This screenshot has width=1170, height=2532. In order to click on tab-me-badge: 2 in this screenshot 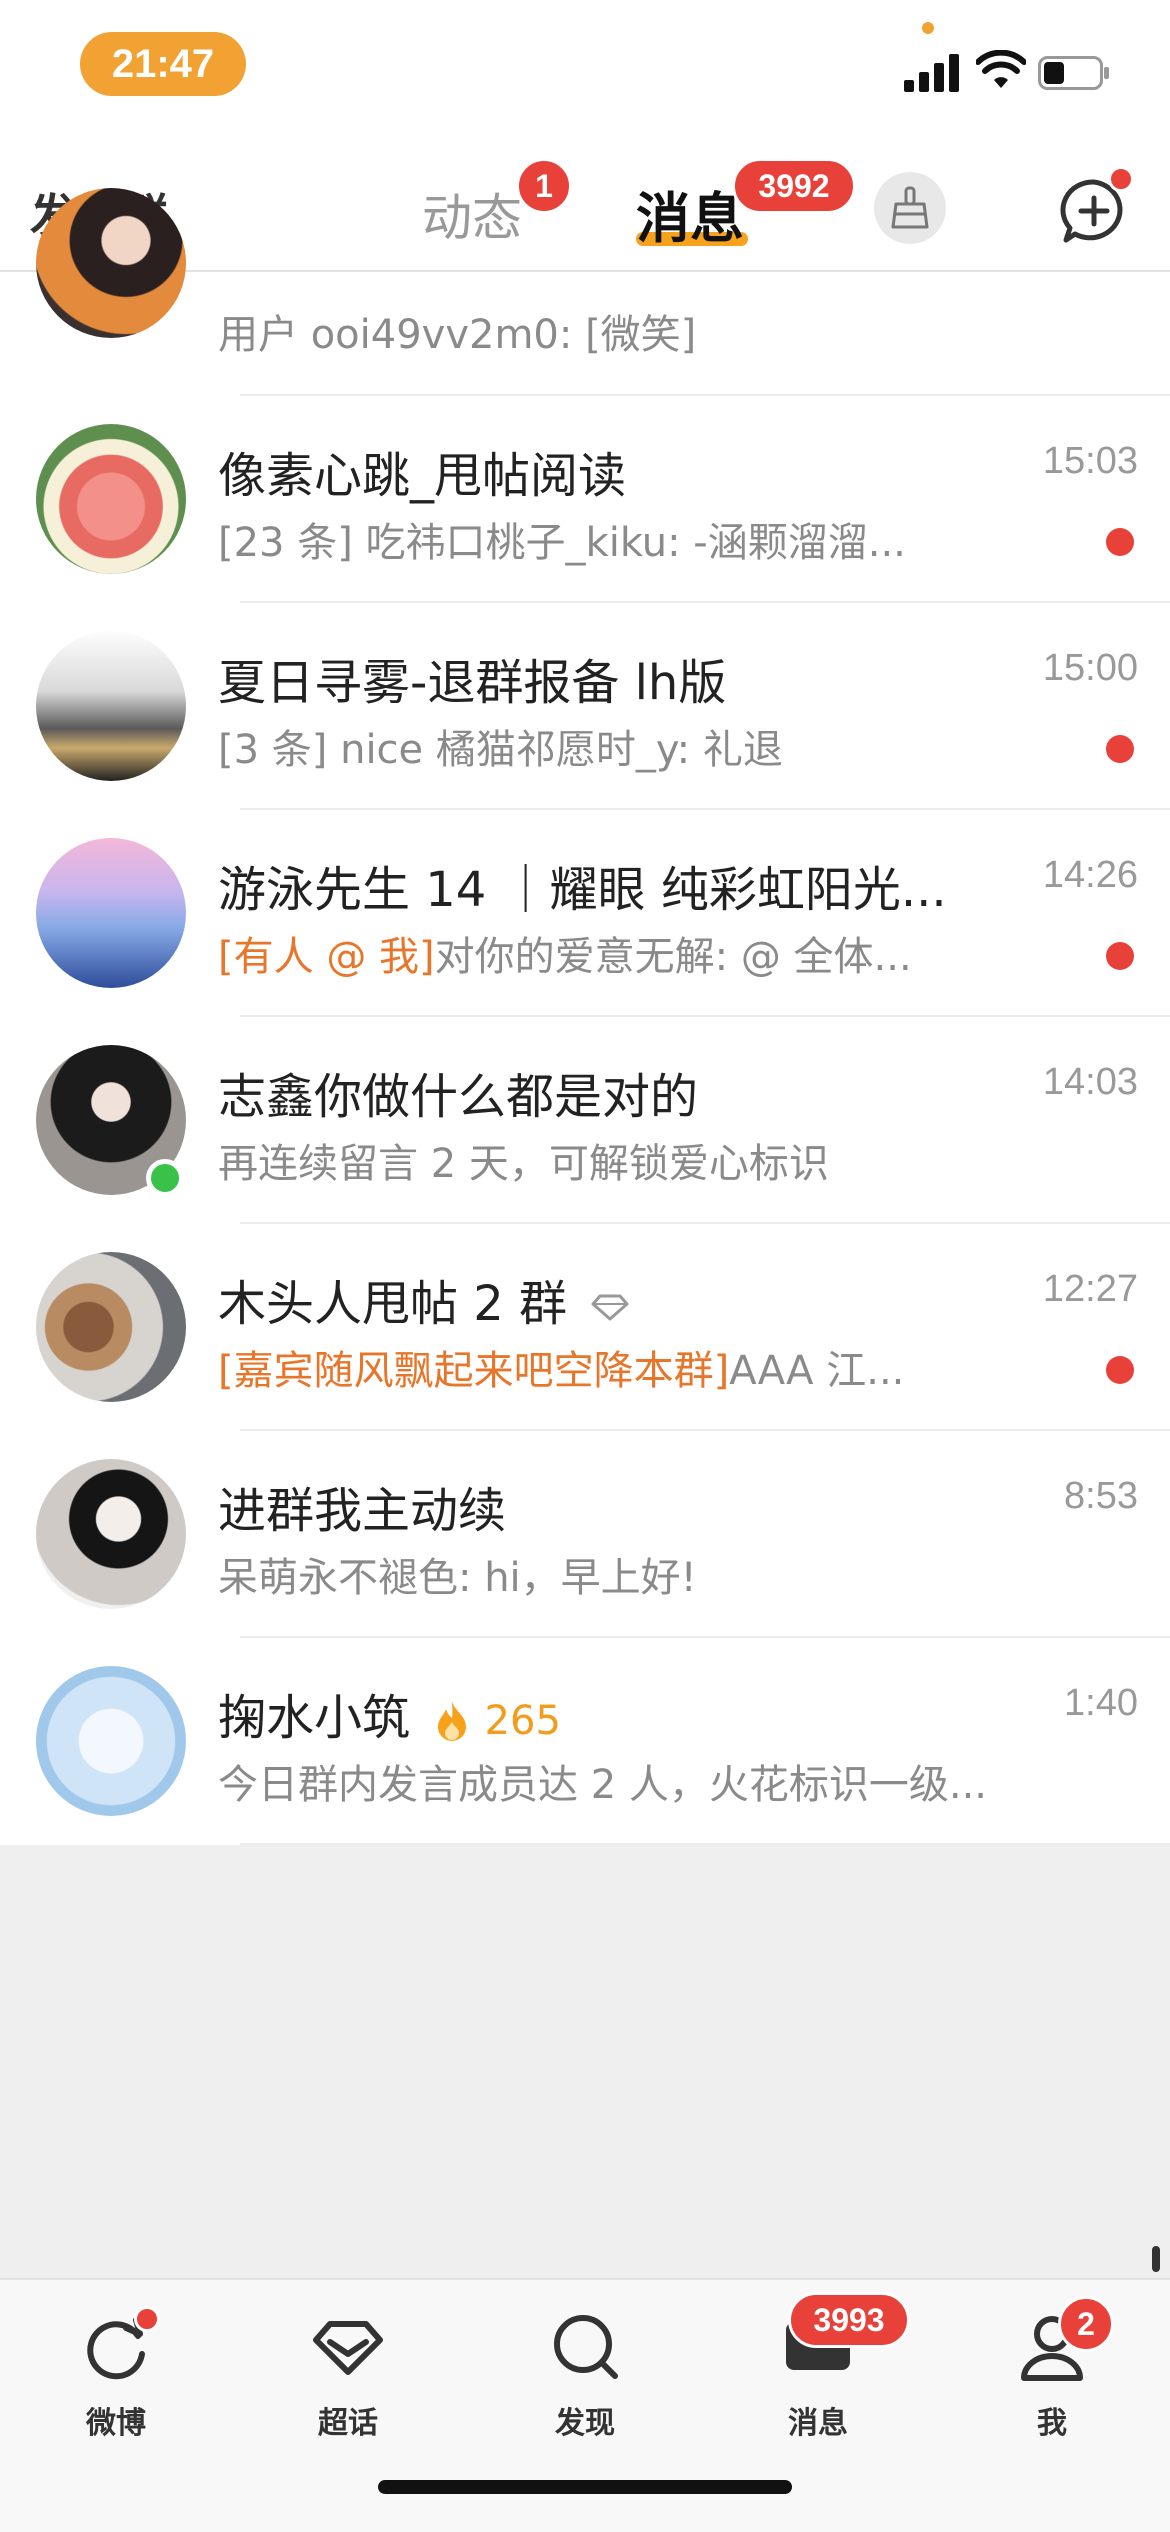, I will do `click(1086, 2324)`.